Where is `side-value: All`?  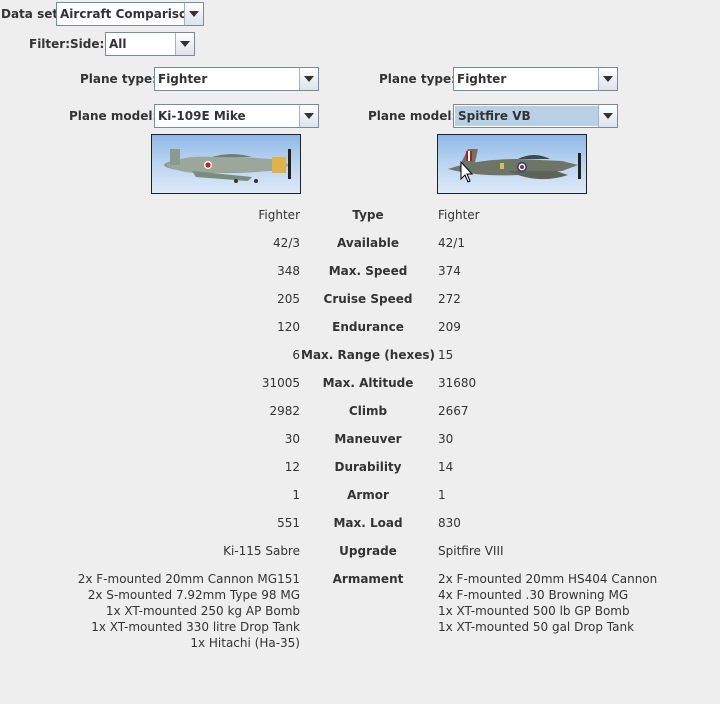
side-value: All is located at coordinates (118, 44).